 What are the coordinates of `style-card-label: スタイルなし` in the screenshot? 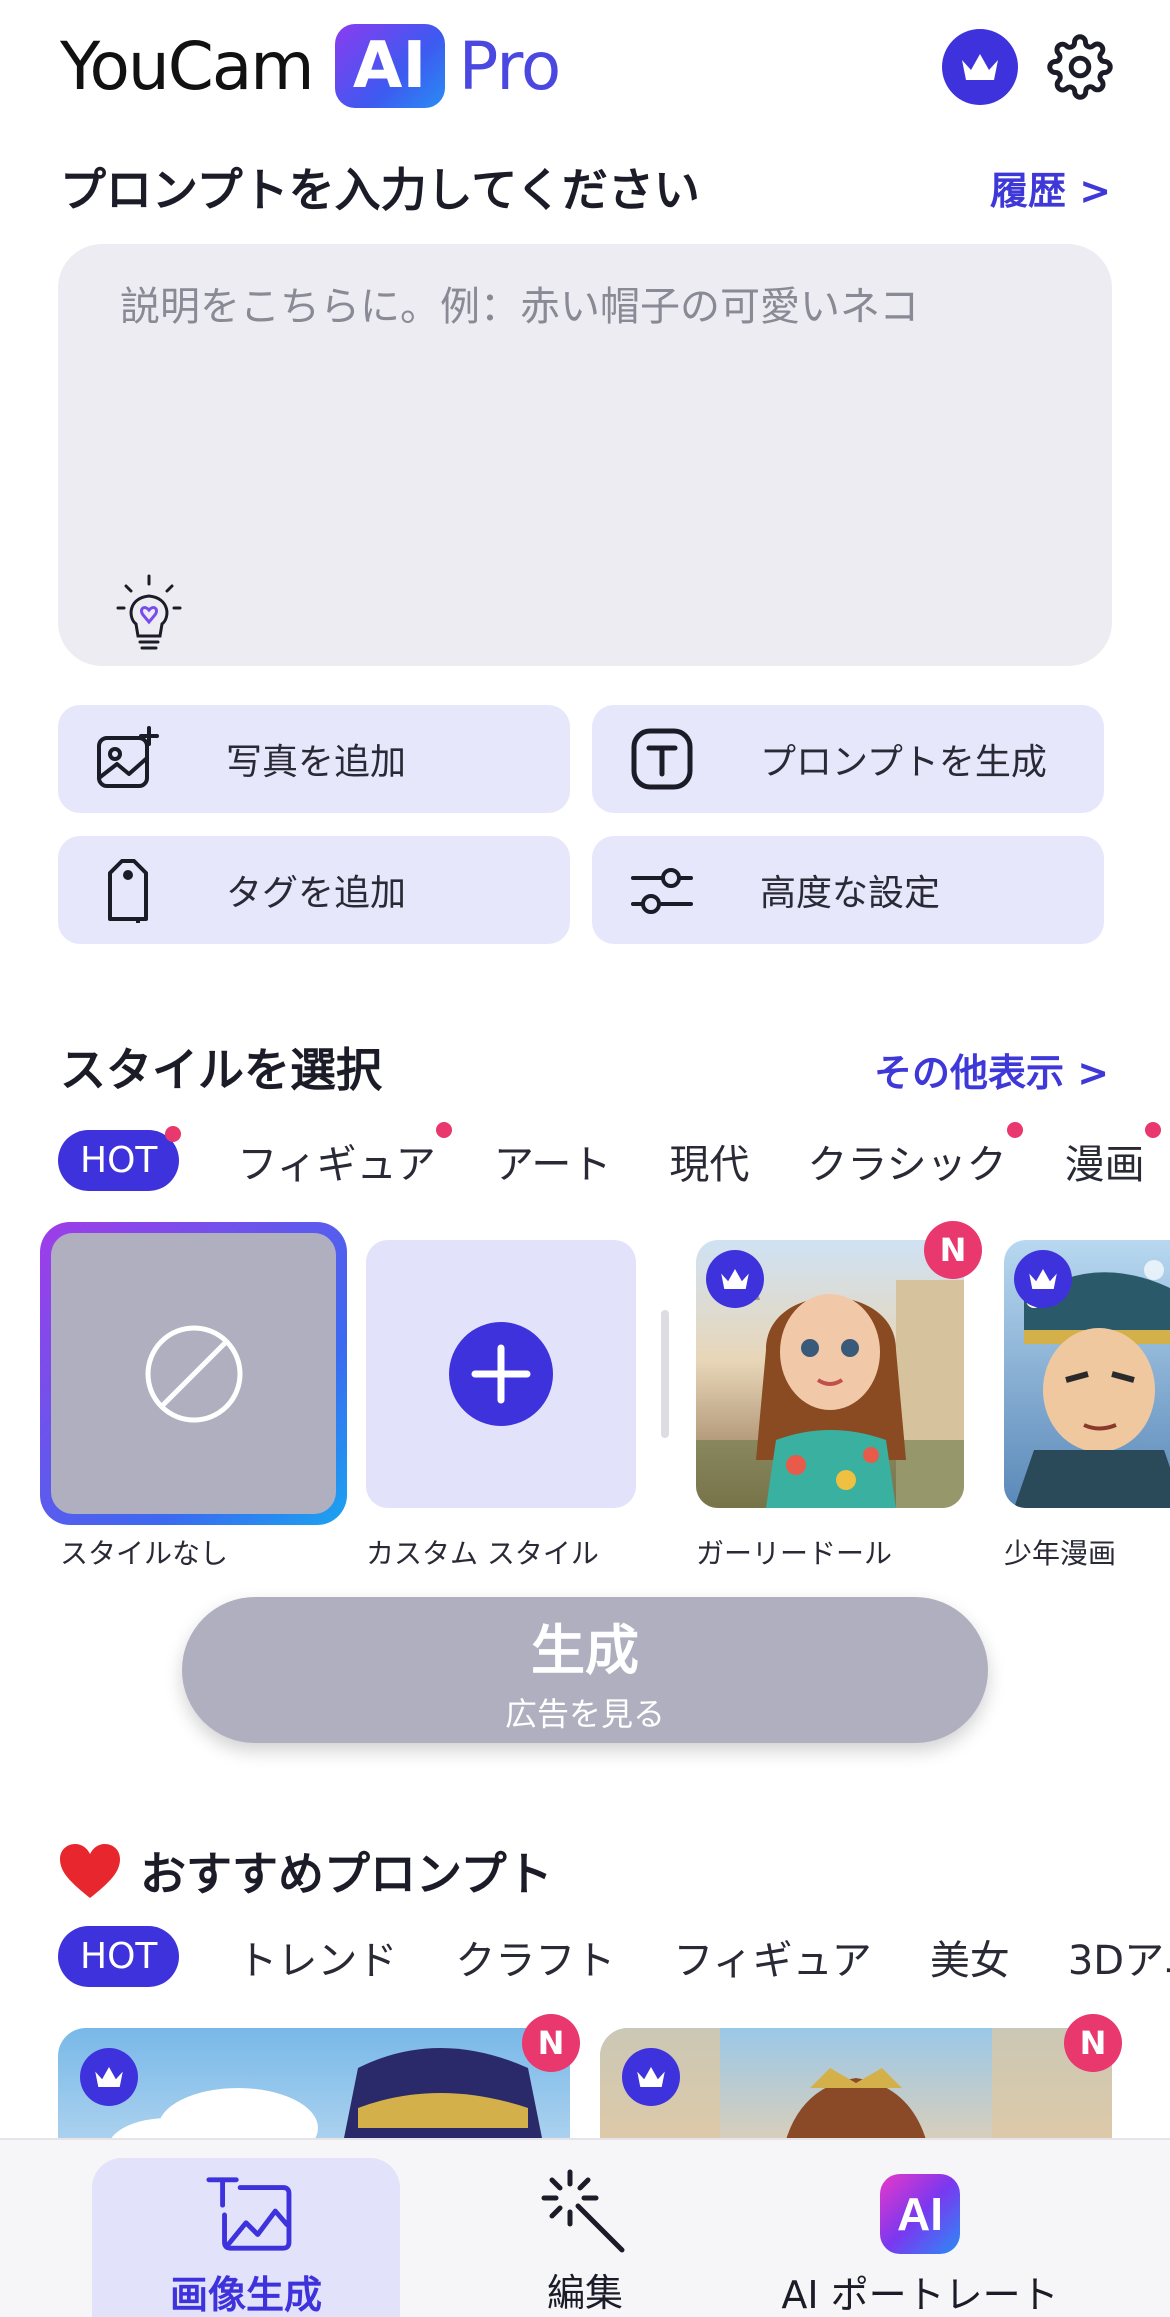 It's located at (144, 1553).